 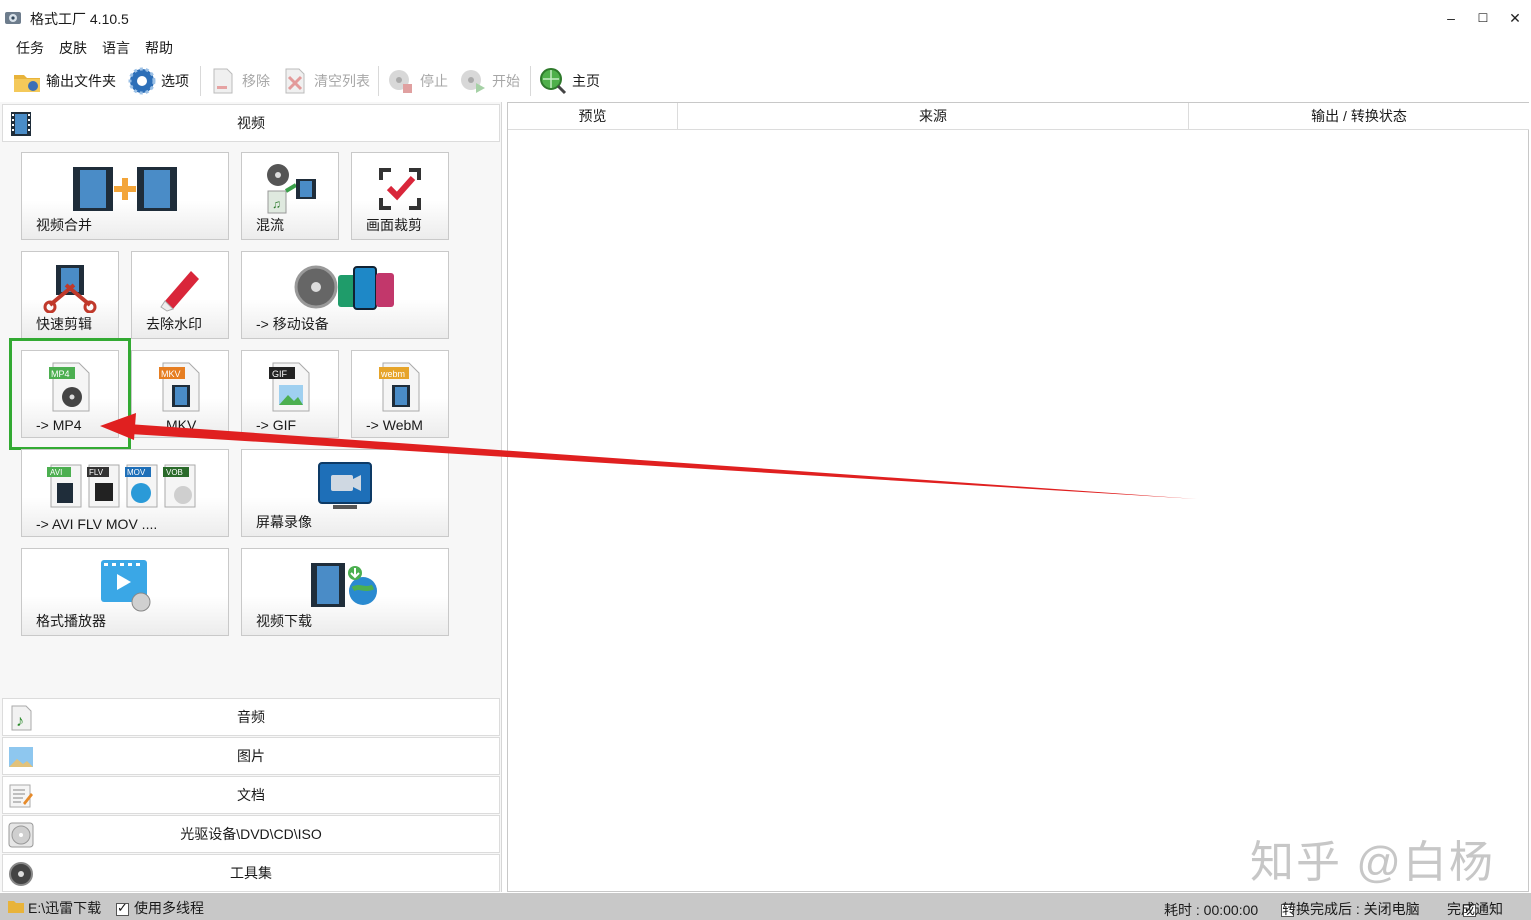 I want to click on gif-file-icon: GIF, so click(x=289, y=387).